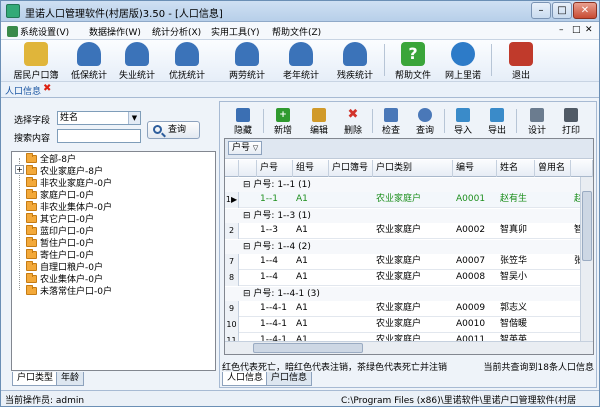 Image resolution: width=600 pixels, height=407 pixels. What do you see at coordinates (537, 121) in the screenshot?
I see `design-button: 设计` at bounding box center [537, 121].